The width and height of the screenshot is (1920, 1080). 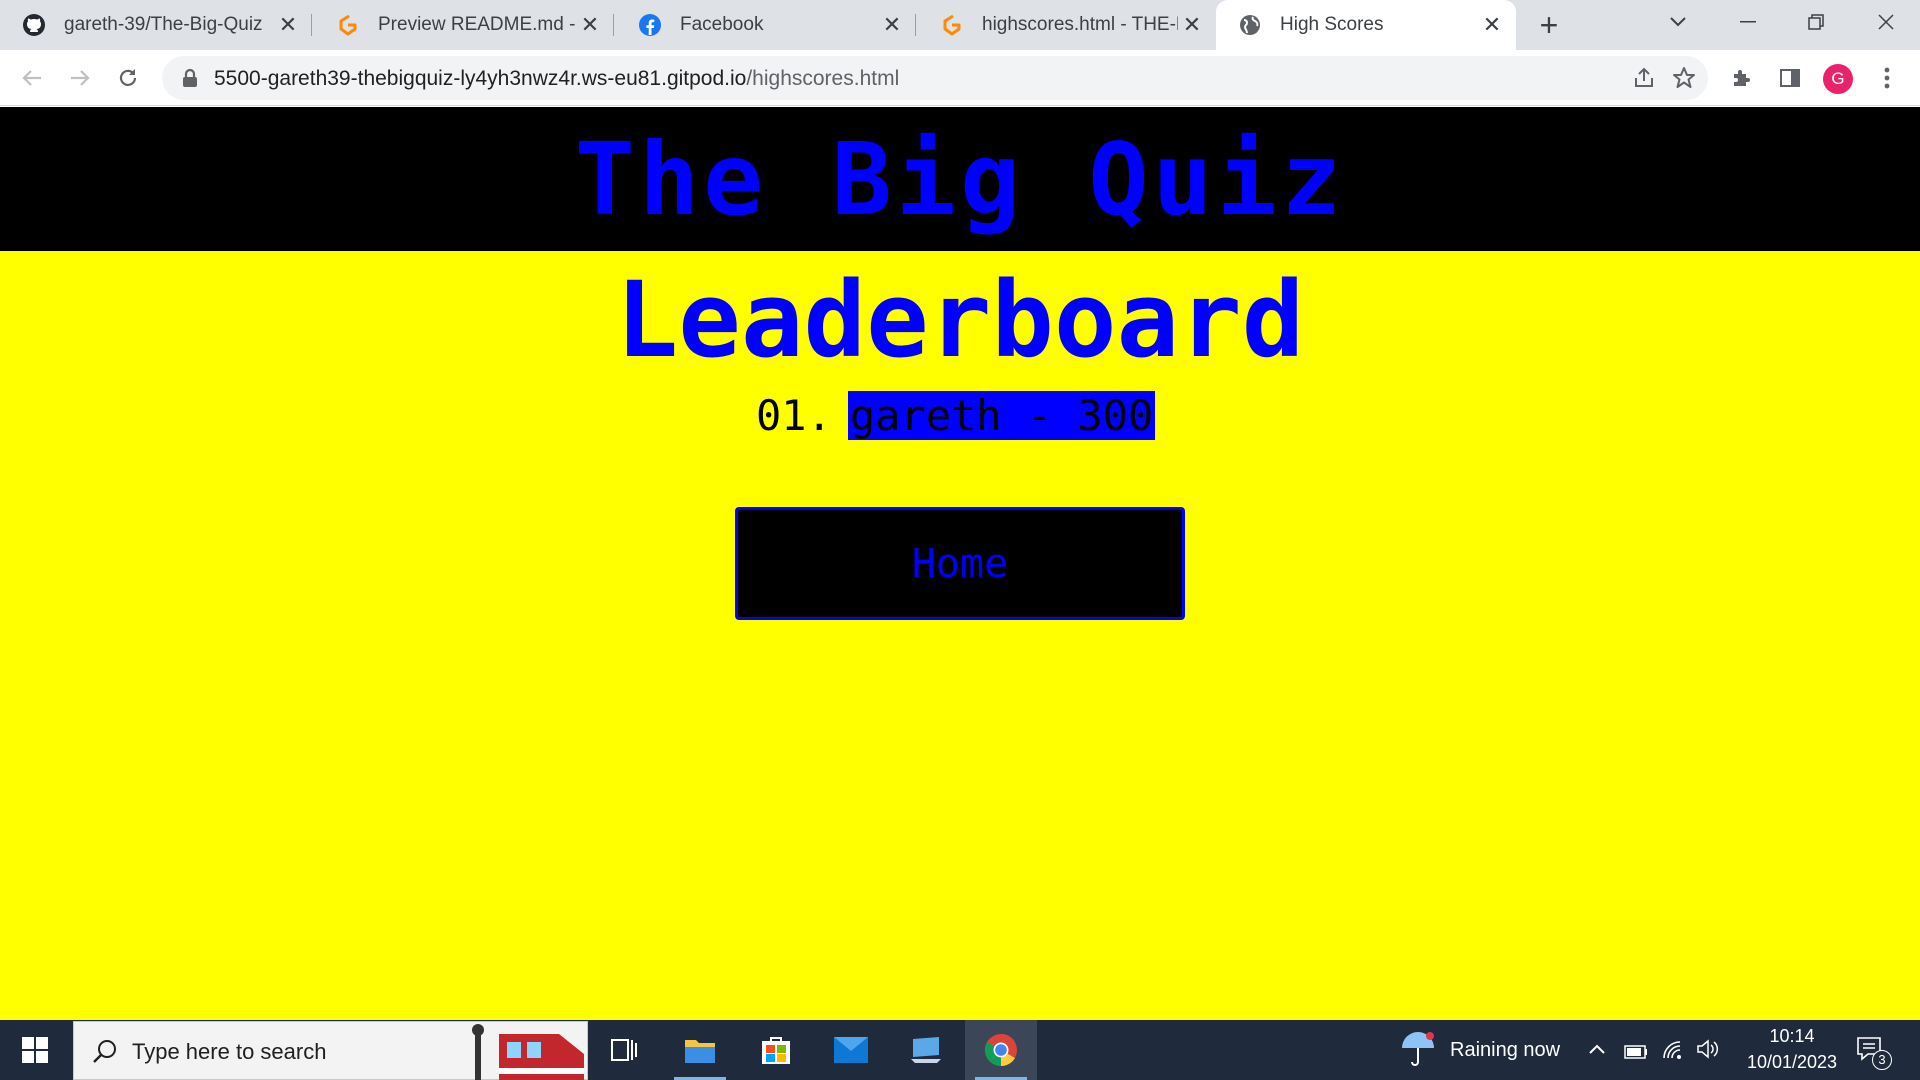 I want to click on facebook-icon, so click(x=650, y=25).